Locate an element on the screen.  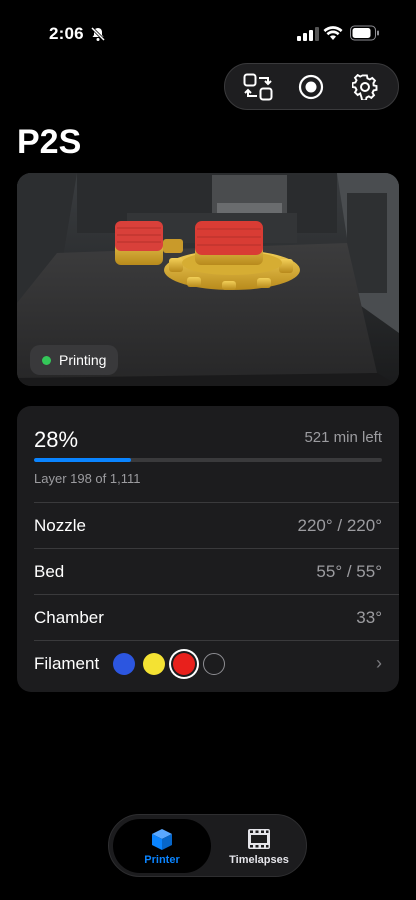
layer-progress: Layer 198 of 1,111 is located at coordinates (87, 478).